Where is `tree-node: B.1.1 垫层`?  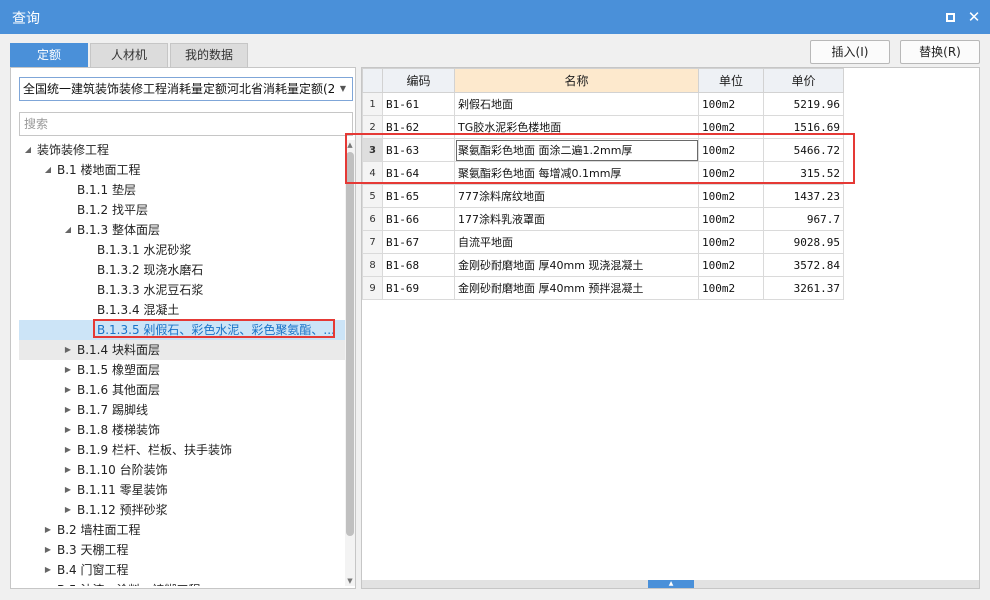
tree-node: B.1.1 垫层 is located at coordinates (182, 190).